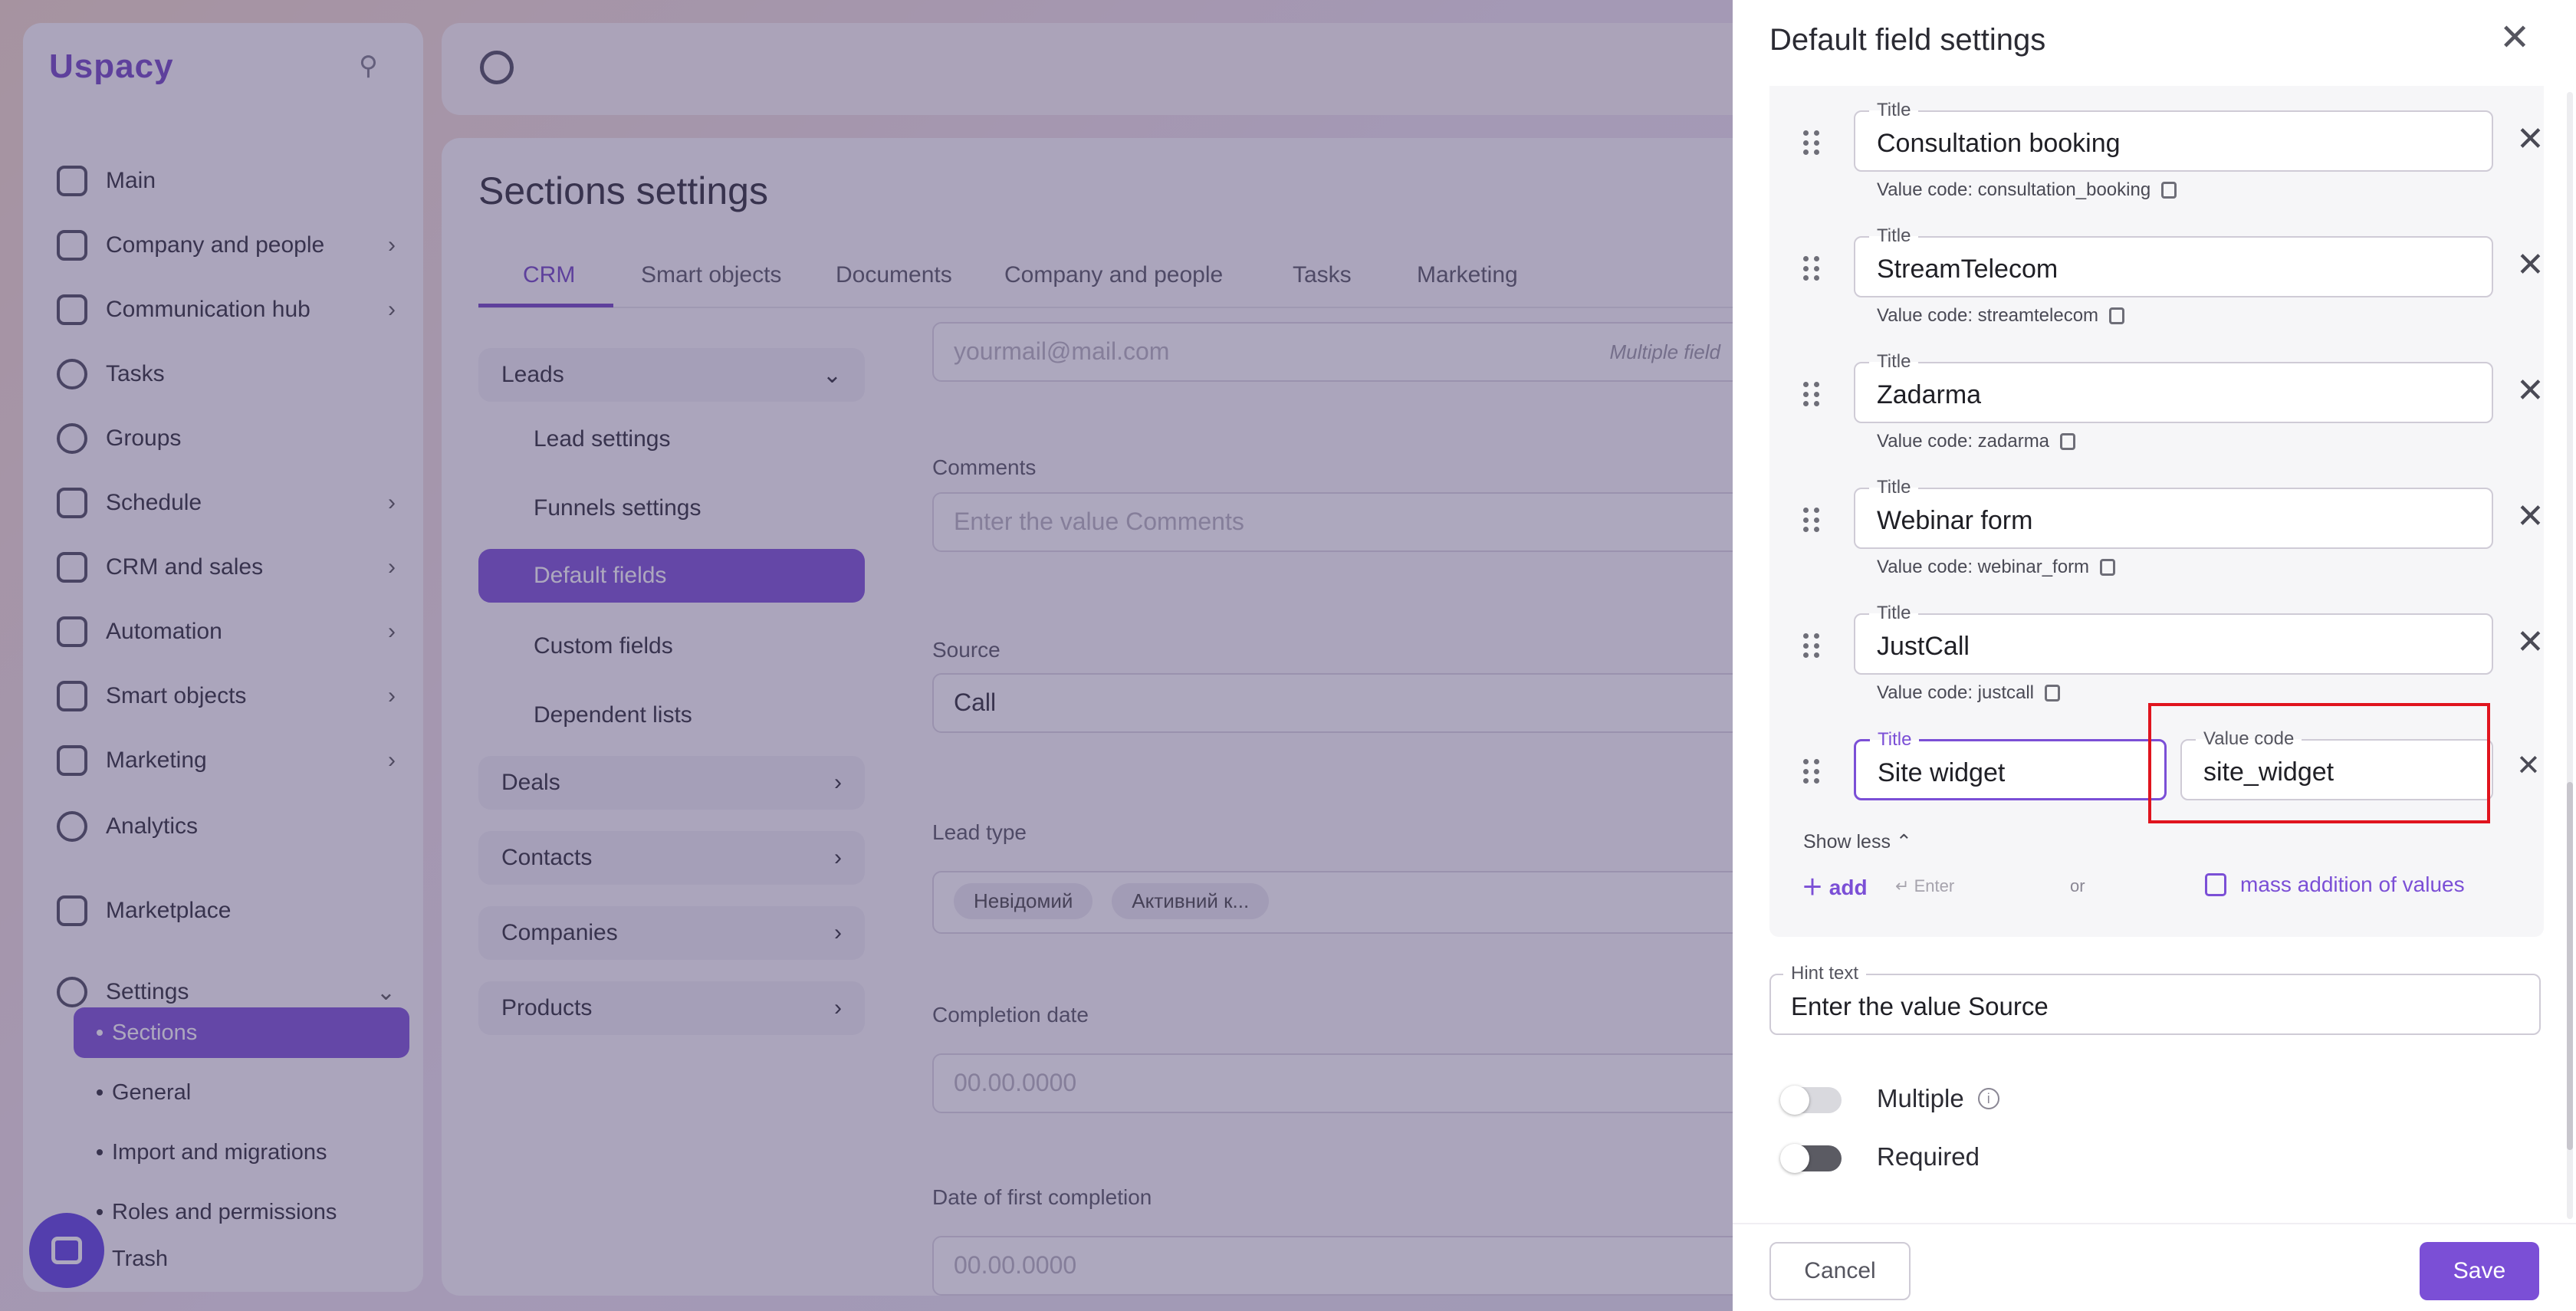 Image resolution: width=2576 pixels, height=1311 pixels. I want to click on mass-addition-button: mass addition of values, so click(2335, 884).